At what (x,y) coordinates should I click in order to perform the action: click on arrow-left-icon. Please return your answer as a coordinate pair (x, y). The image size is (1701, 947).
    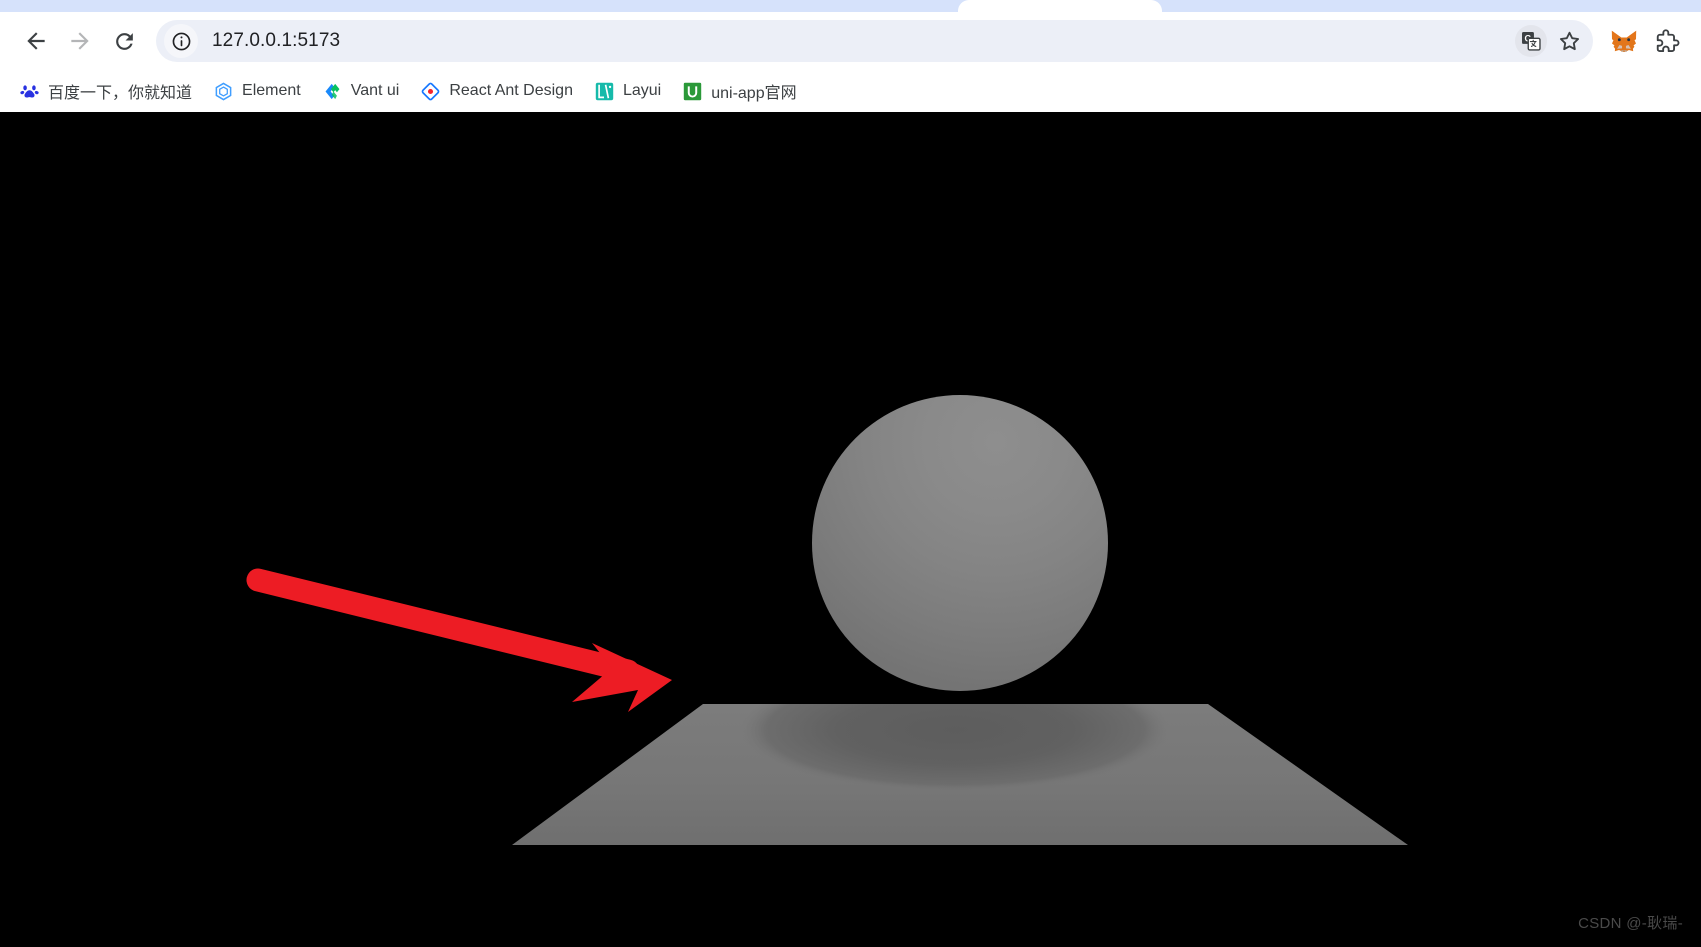
    Looking at the image, I should click on (36, 41).